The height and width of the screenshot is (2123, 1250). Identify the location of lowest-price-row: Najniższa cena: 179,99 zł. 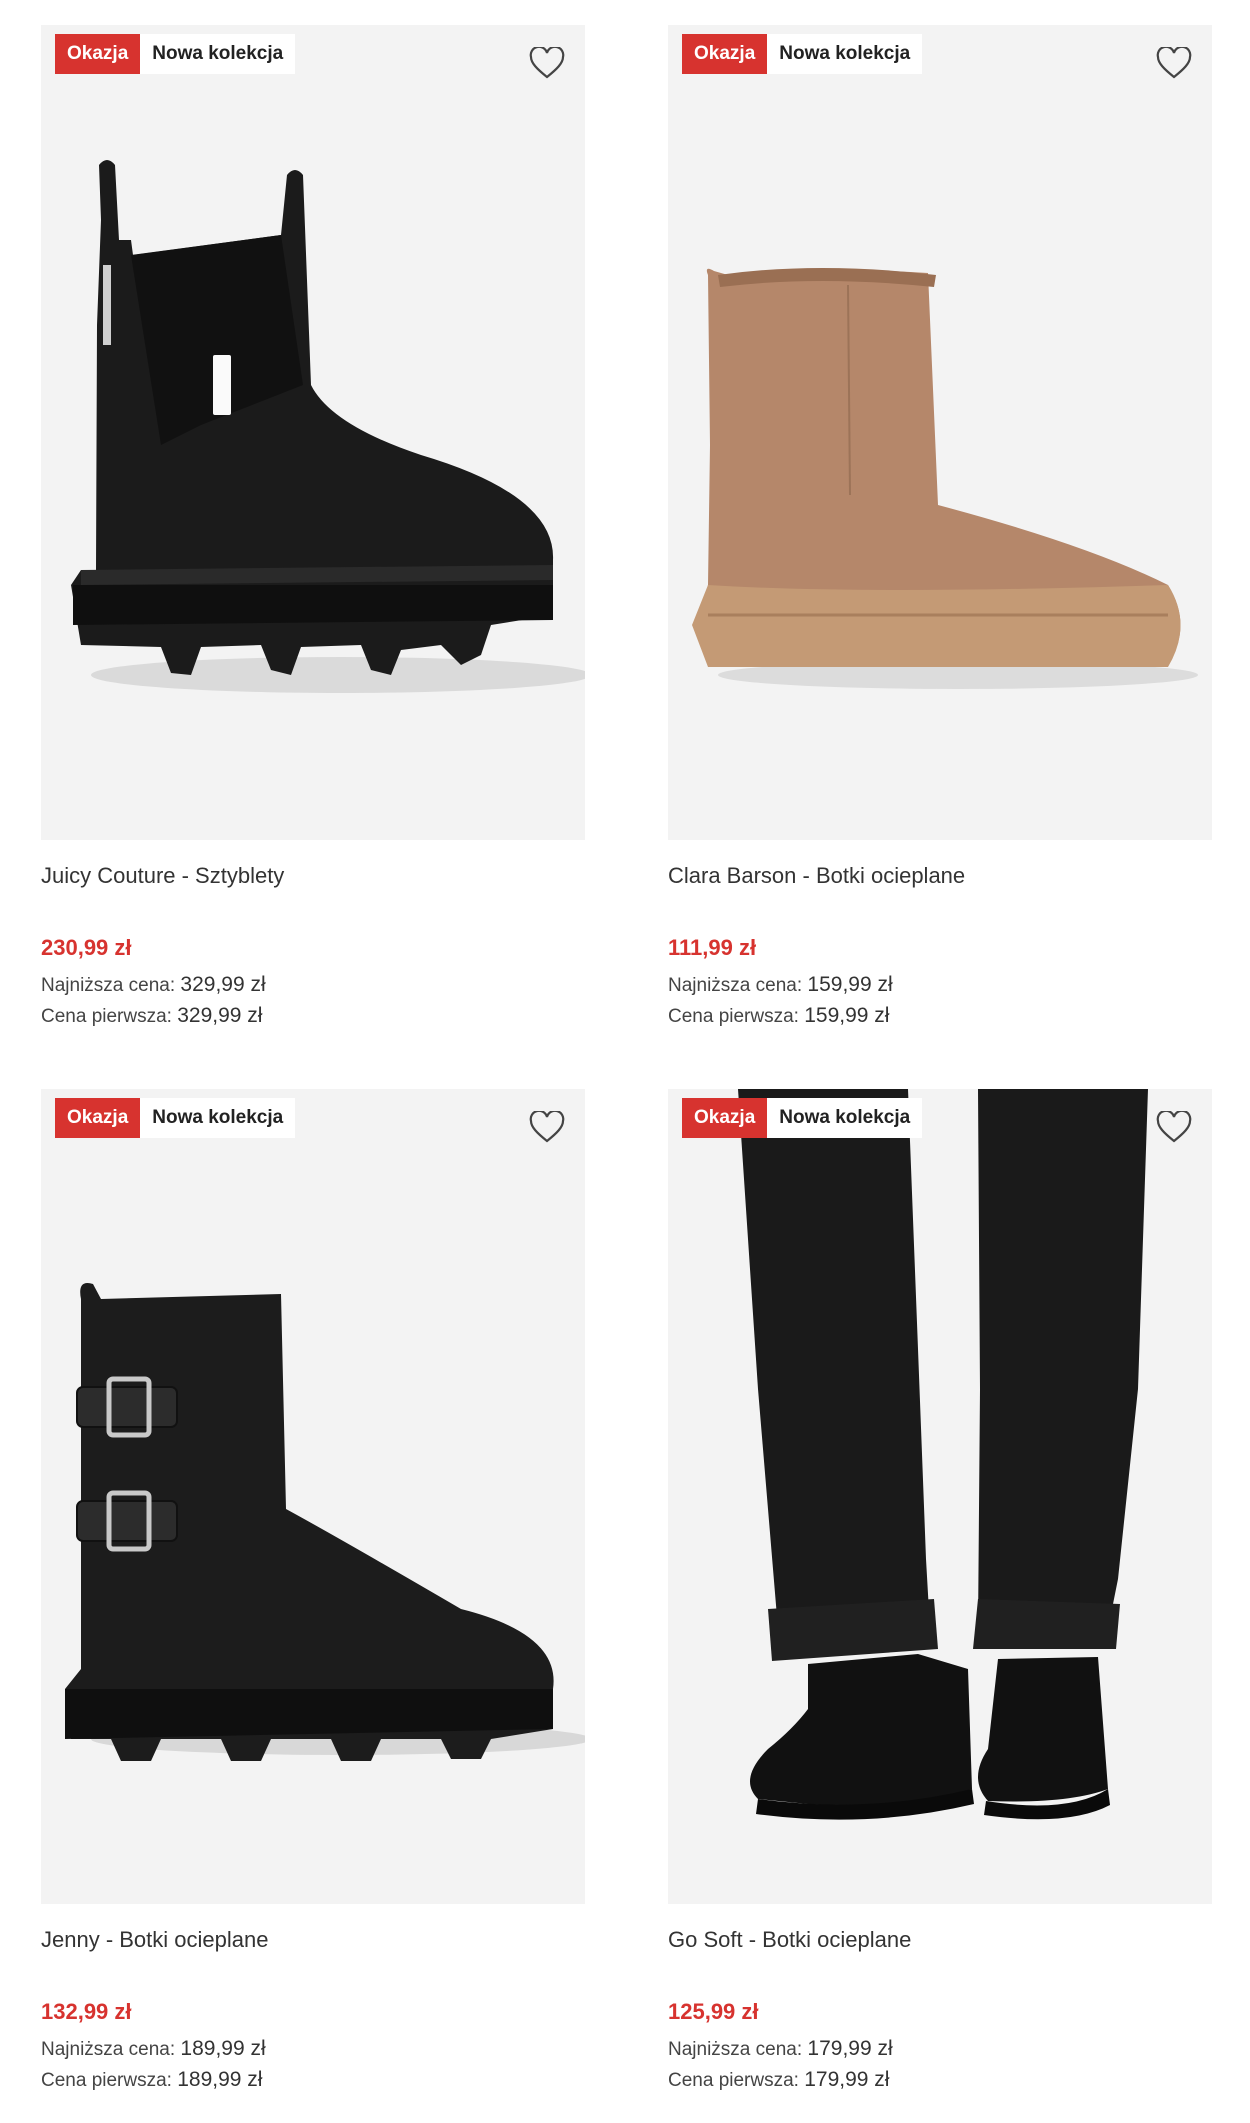
(940, 2049).